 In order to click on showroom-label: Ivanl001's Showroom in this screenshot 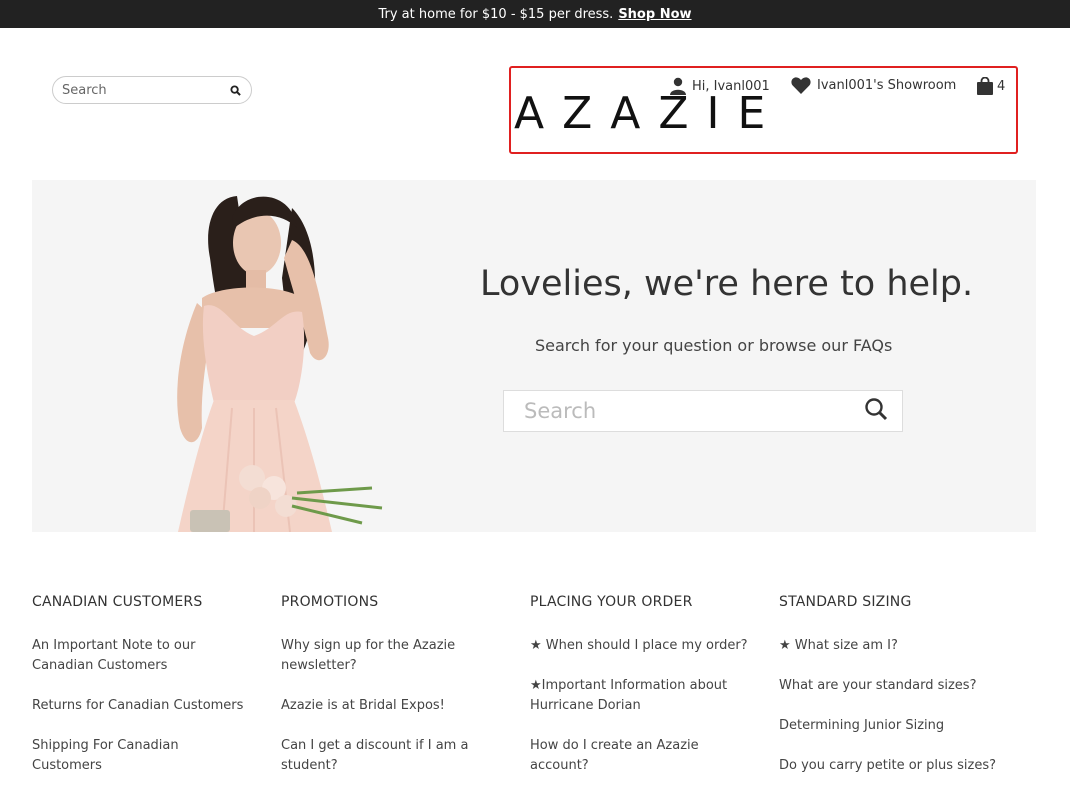, I will do `click(887, 85)`.